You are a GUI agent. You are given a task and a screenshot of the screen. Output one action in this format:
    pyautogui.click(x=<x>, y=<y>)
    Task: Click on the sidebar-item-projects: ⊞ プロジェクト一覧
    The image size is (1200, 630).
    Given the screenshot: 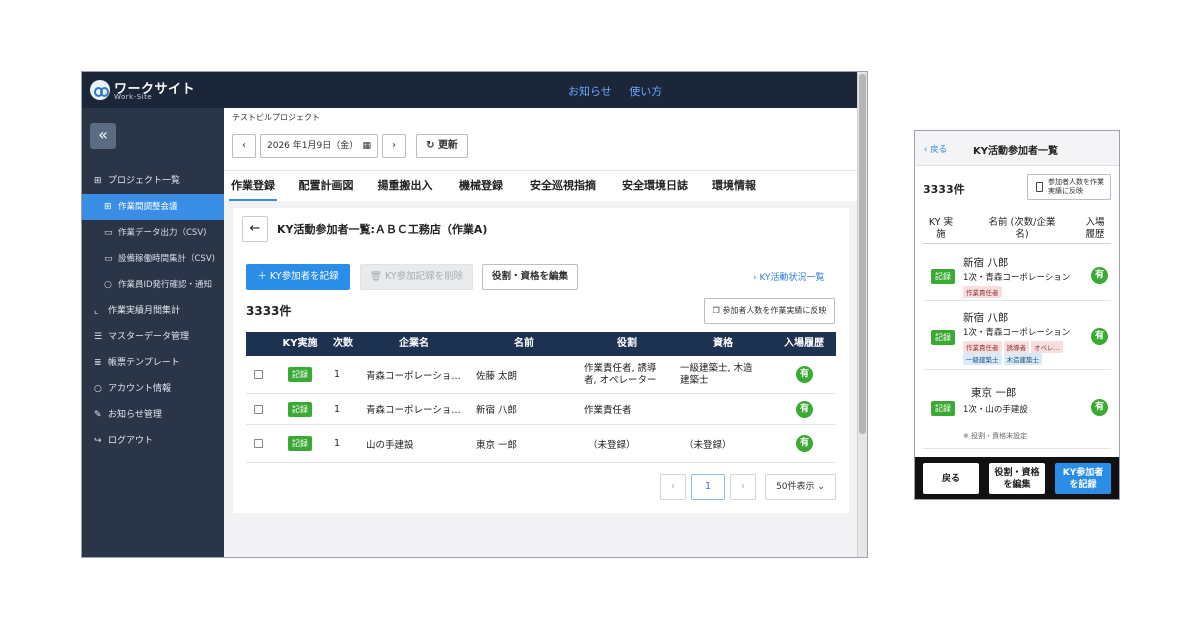 What is the action you would take?
    pyautogui.click(x=153, y=181)
    